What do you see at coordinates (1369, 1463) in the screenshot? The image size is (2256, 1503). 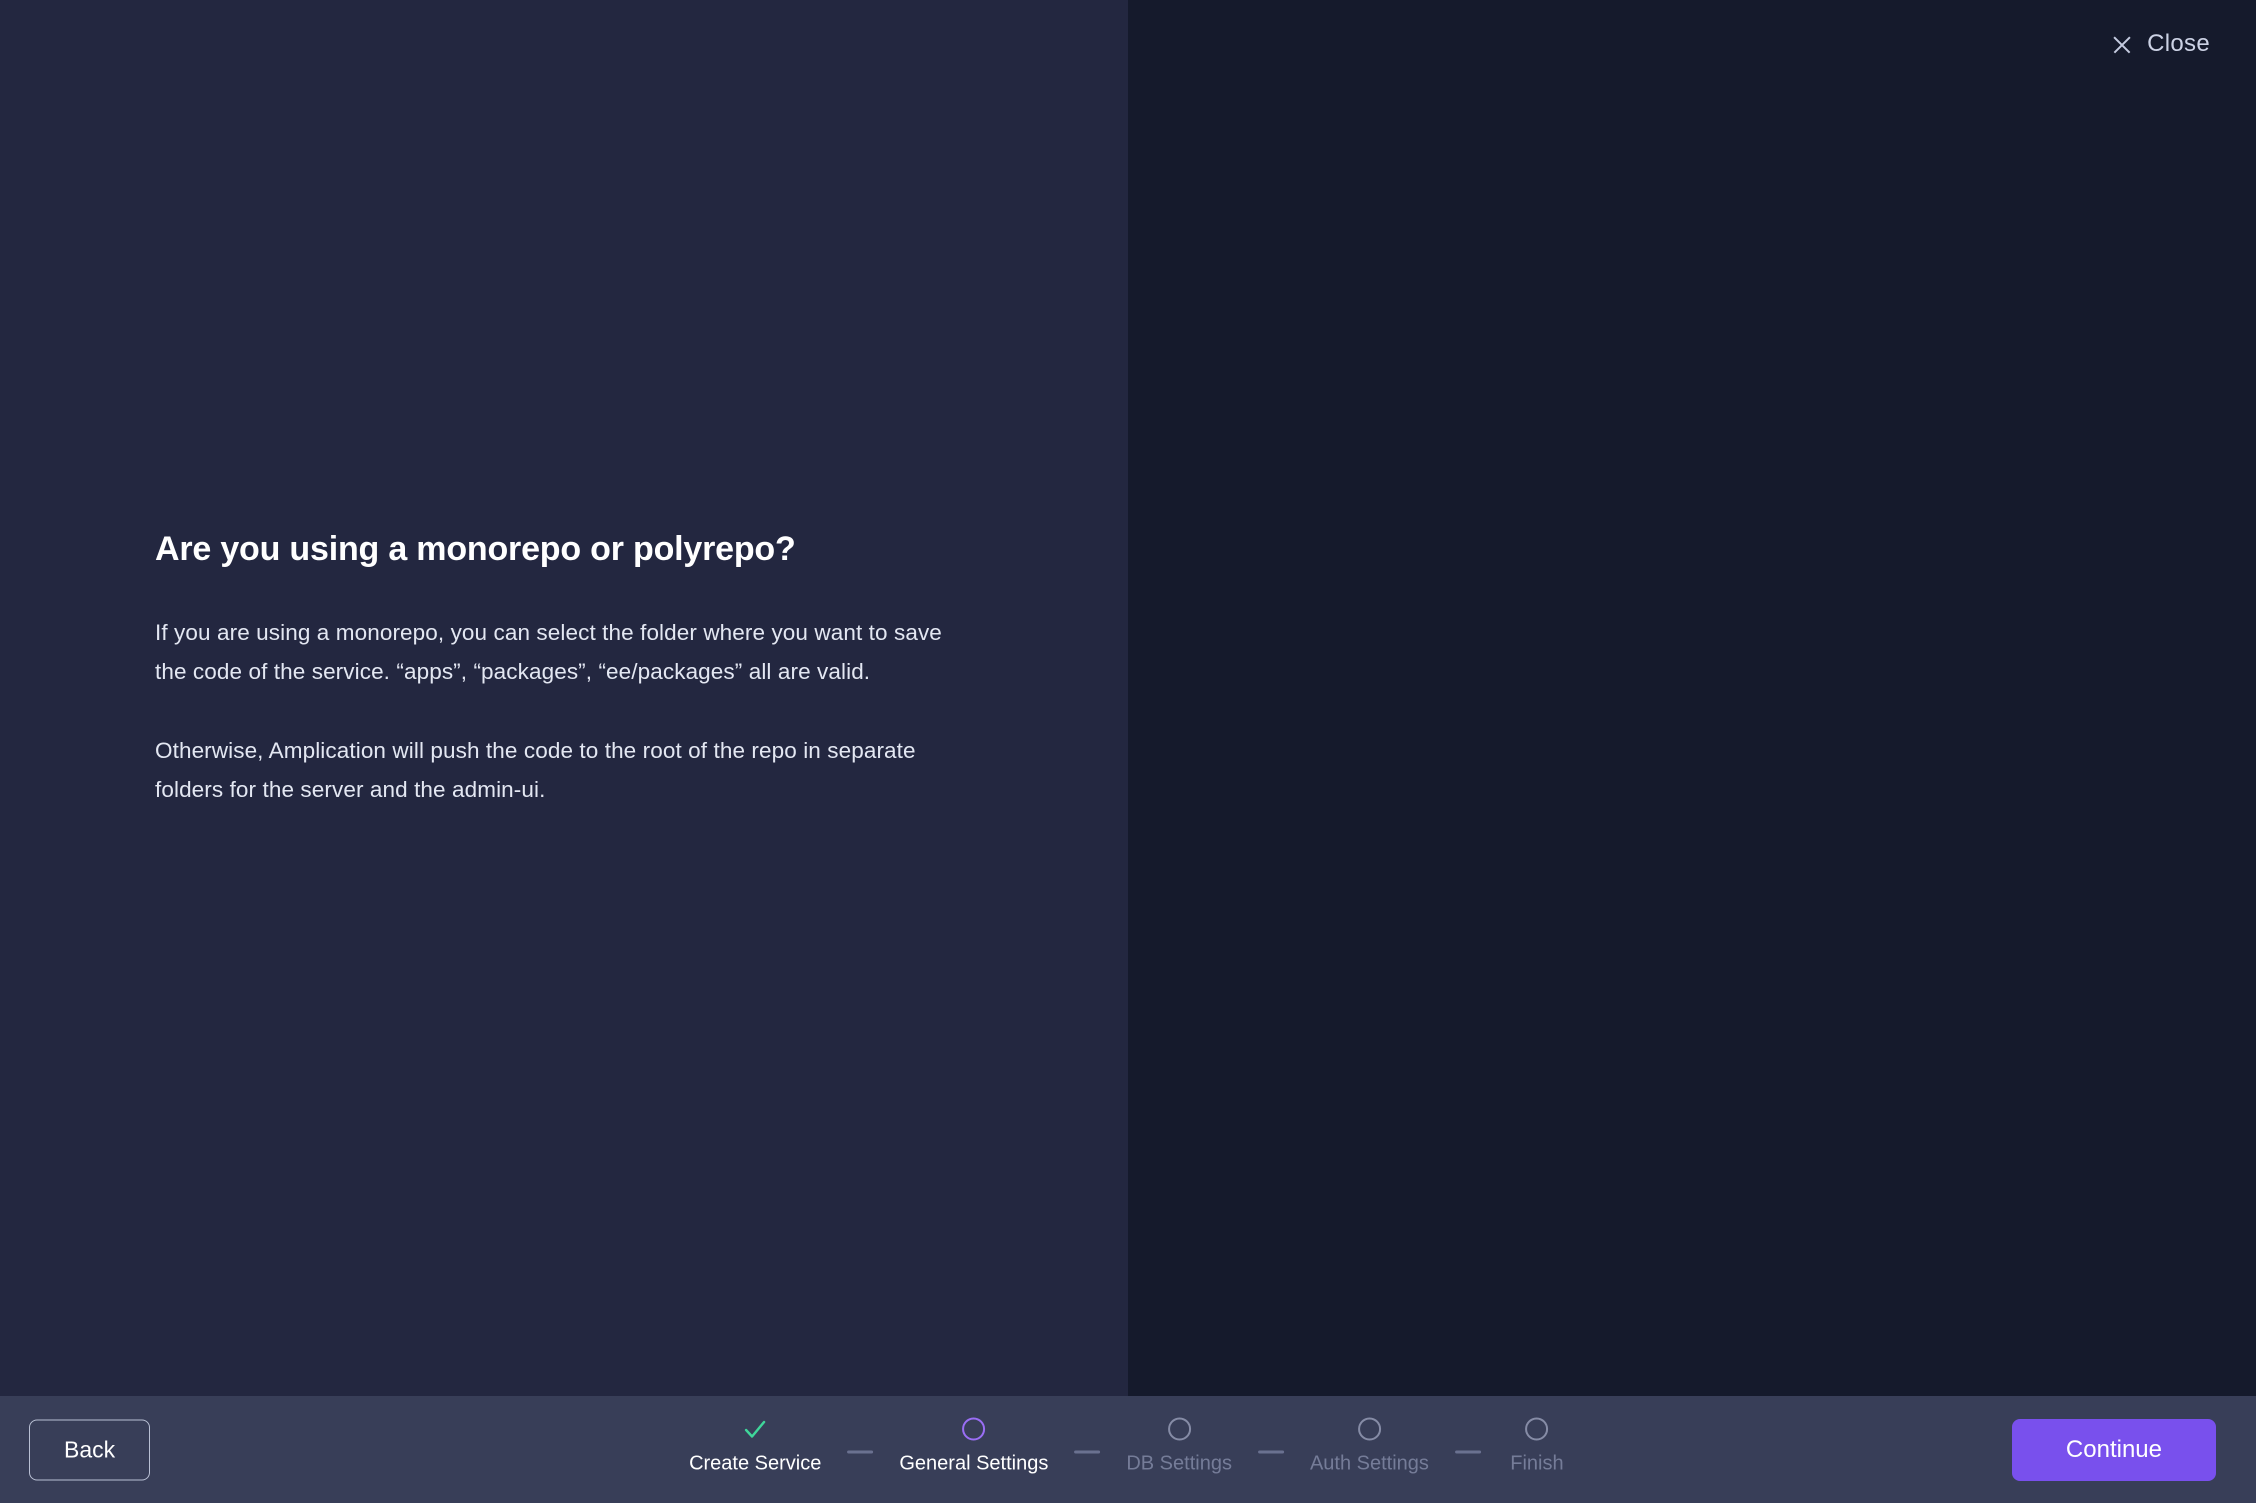 I see `step-label: Auth Settings` at bounding box center [1369, 1463].